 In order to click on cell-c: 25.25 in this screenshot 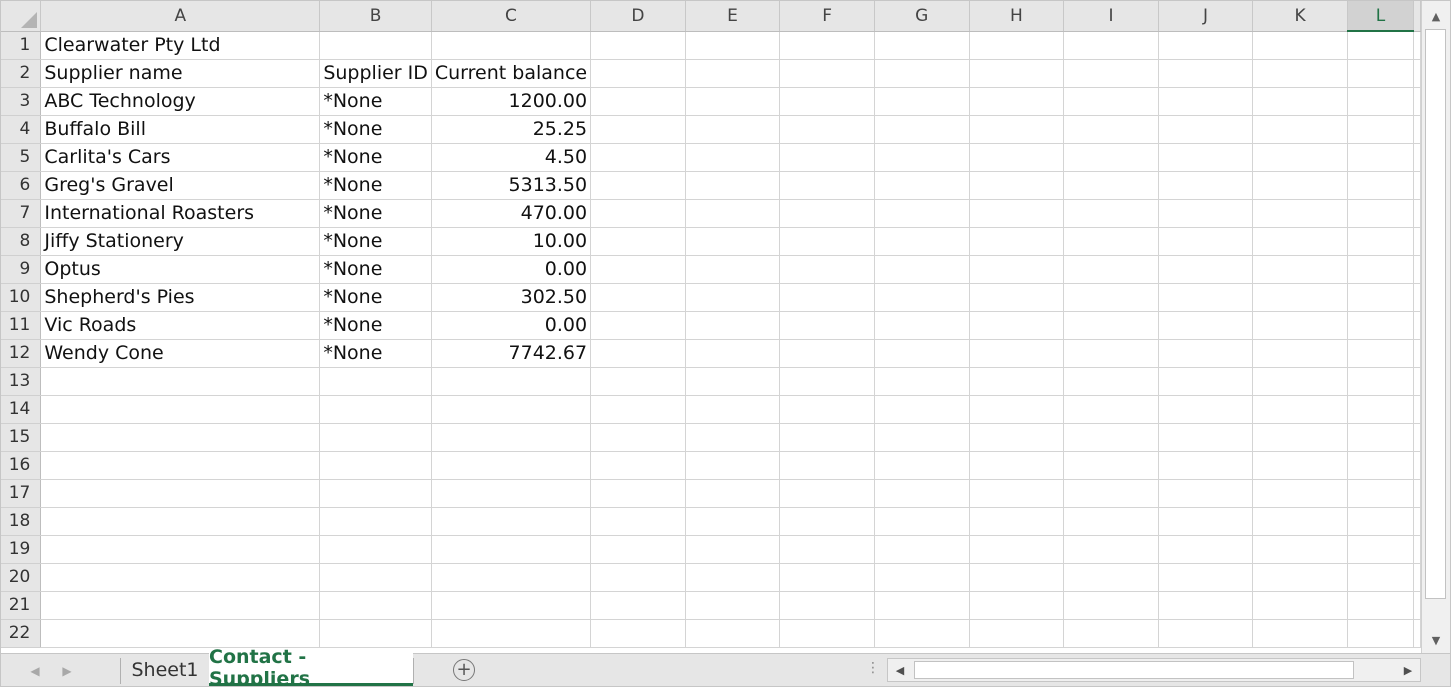, I will do `click(511, 129)`.